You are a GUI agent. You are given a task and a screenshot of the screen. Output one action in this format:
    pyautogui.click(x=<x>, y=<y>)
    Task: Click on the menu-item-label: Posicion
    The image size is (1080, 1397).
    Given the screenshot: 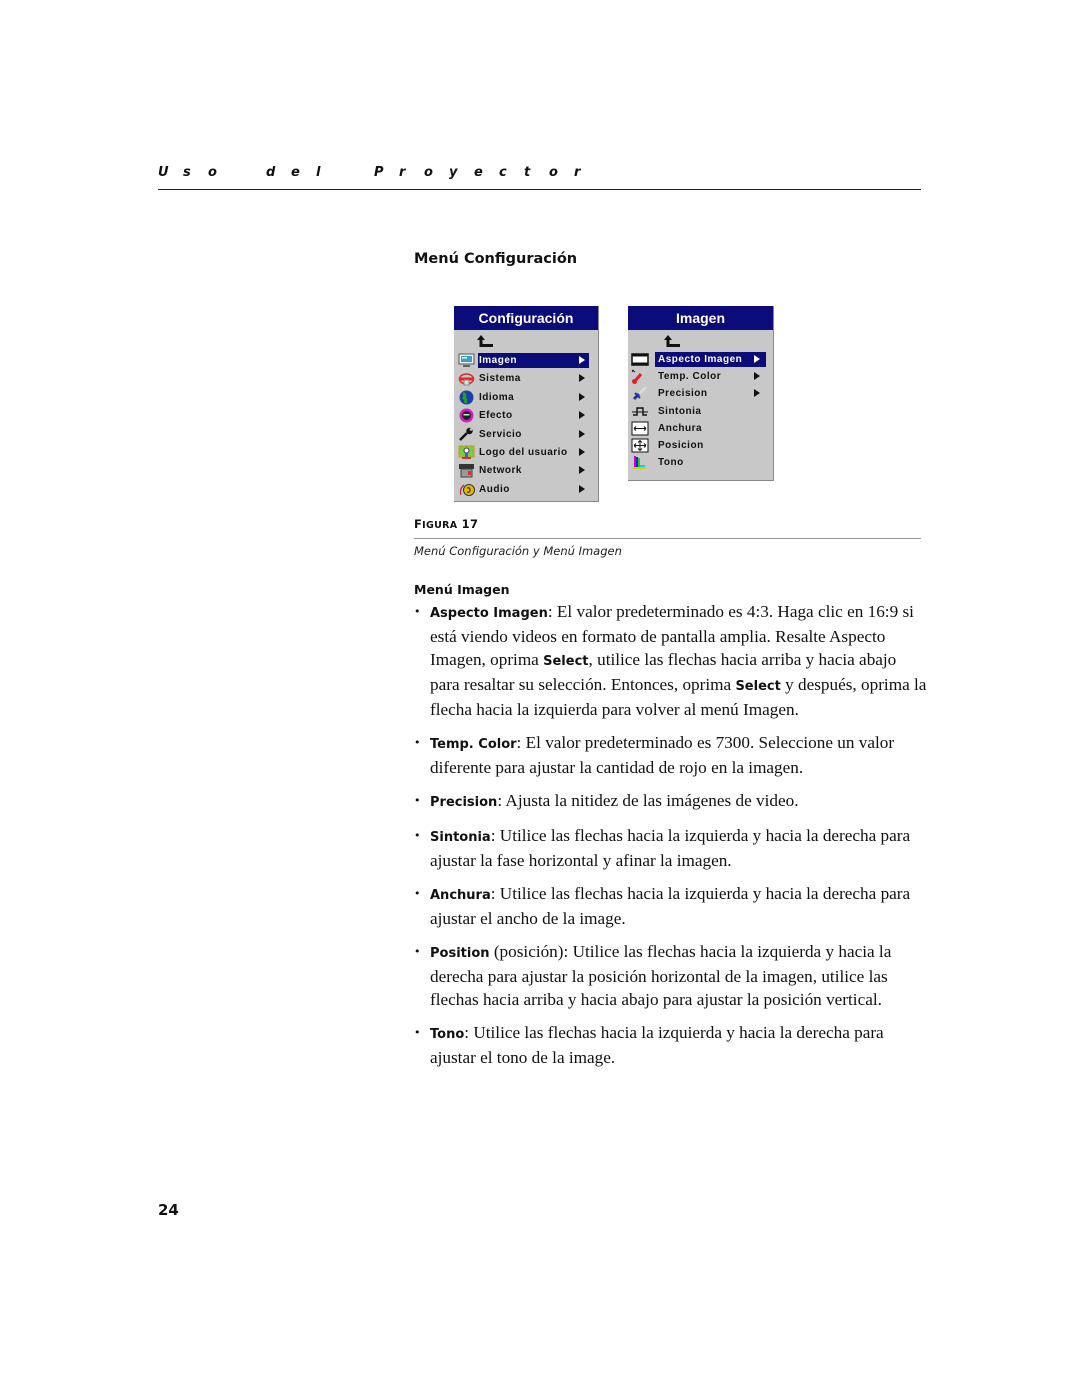 What is the action you would take?
    pyautogui.click(x=681, y=445)
    